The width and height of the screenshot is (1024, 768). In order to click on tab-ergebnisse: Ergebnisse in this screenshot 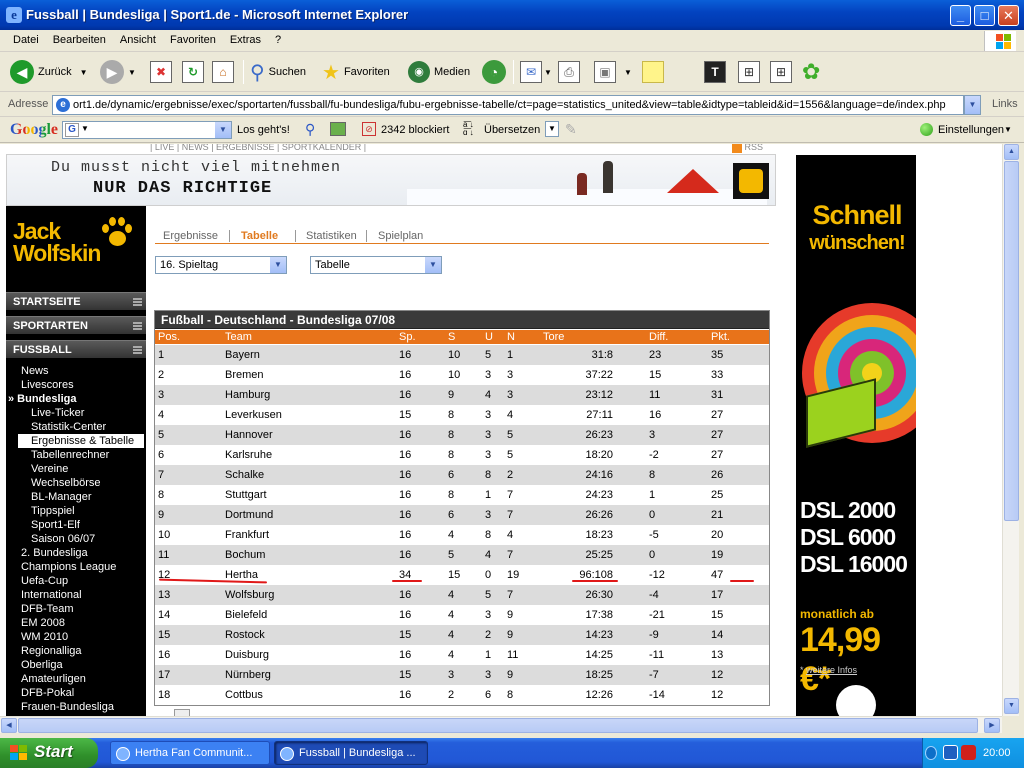, I will do `click(190, 236)`.